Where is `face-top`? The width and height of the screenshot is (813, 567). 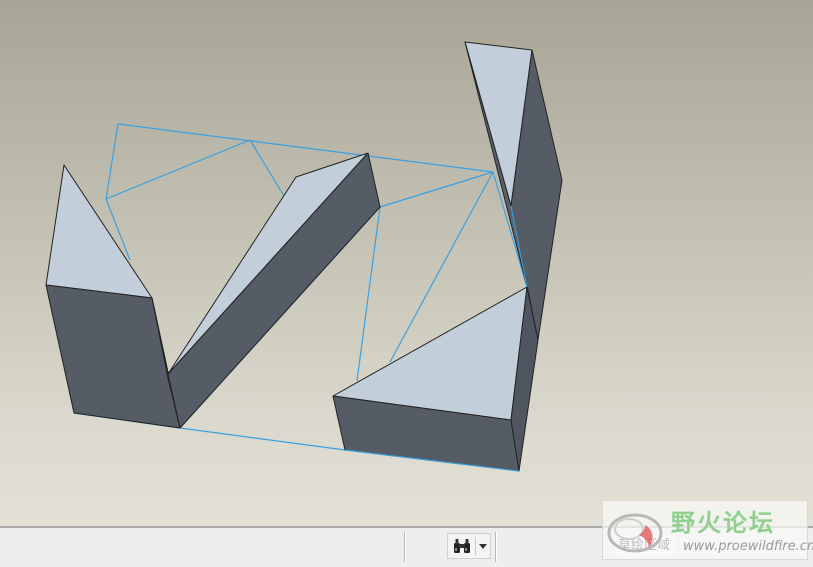 face-top is located at coordinates (99, 231).